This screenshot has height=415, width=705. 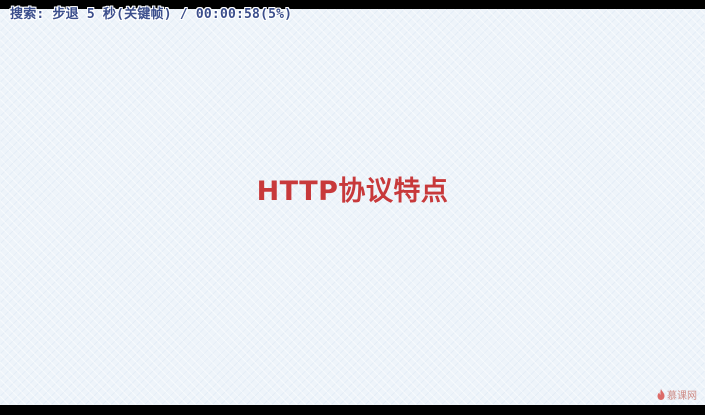 I want to click on watermark-text: 慕课网, so click(x=682, y=396).